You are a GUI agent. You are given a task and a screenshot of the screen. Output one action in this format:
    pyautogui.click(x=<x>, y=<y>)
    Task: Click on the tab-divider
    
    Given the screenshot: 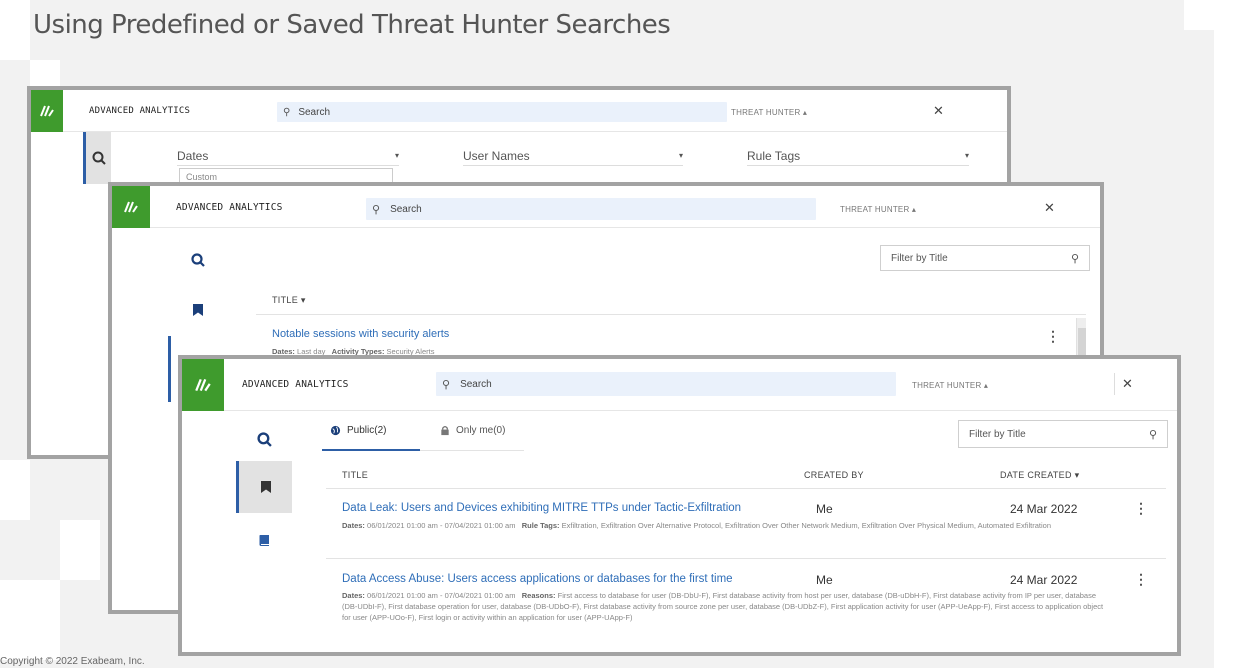 What is the action you would take?
    pyautogui.click(x=472, y=450)
    